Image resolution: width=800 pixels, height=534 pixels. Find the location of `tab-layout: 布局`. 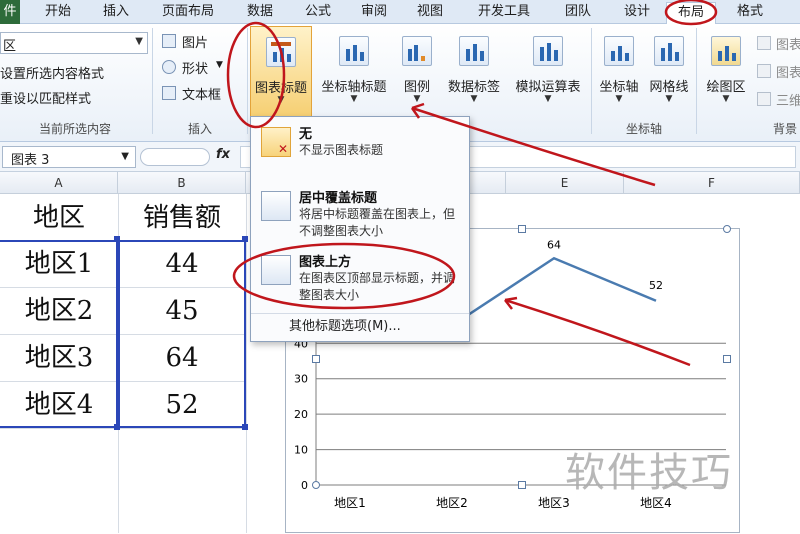

tab-layout: 布局 is located at coordinates (691, 13).